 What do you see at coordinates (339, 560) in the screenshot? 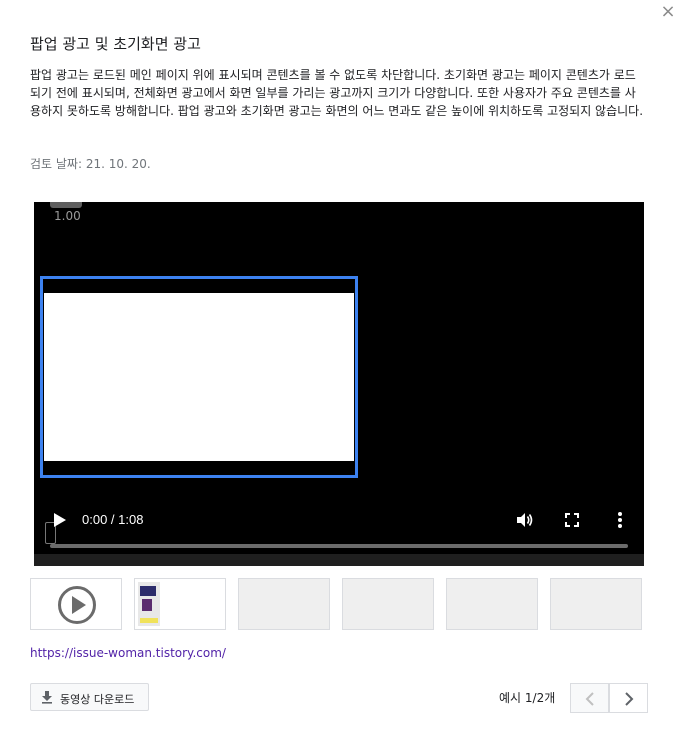
I see `video-bottom-bar` at bounding box center [339, 560].